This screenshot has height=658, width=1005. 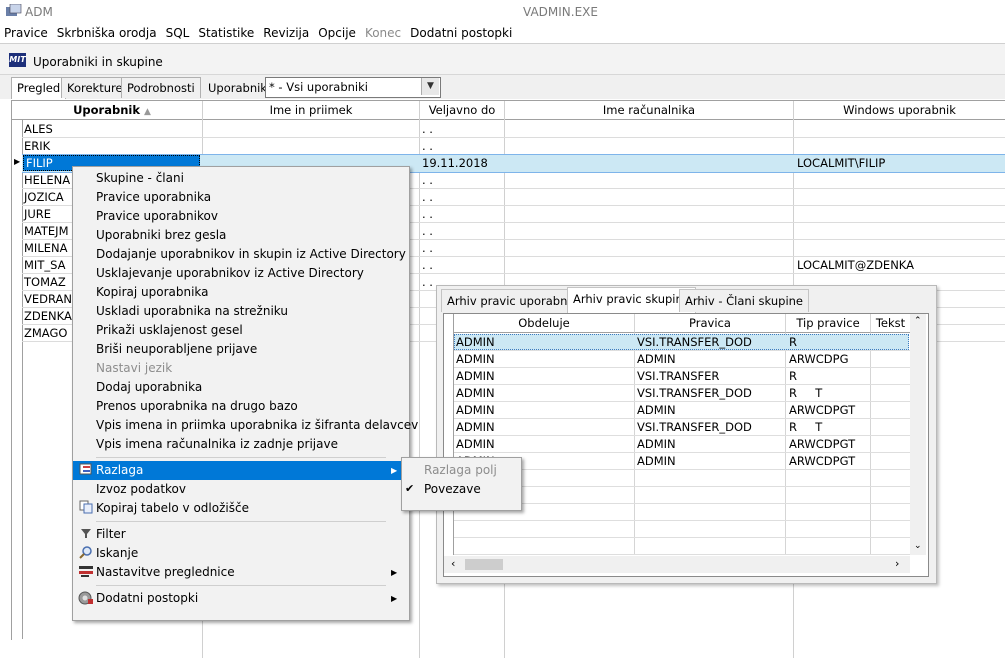 I want to click on menu-pravice: Pravice, so click(x=26, y=33).